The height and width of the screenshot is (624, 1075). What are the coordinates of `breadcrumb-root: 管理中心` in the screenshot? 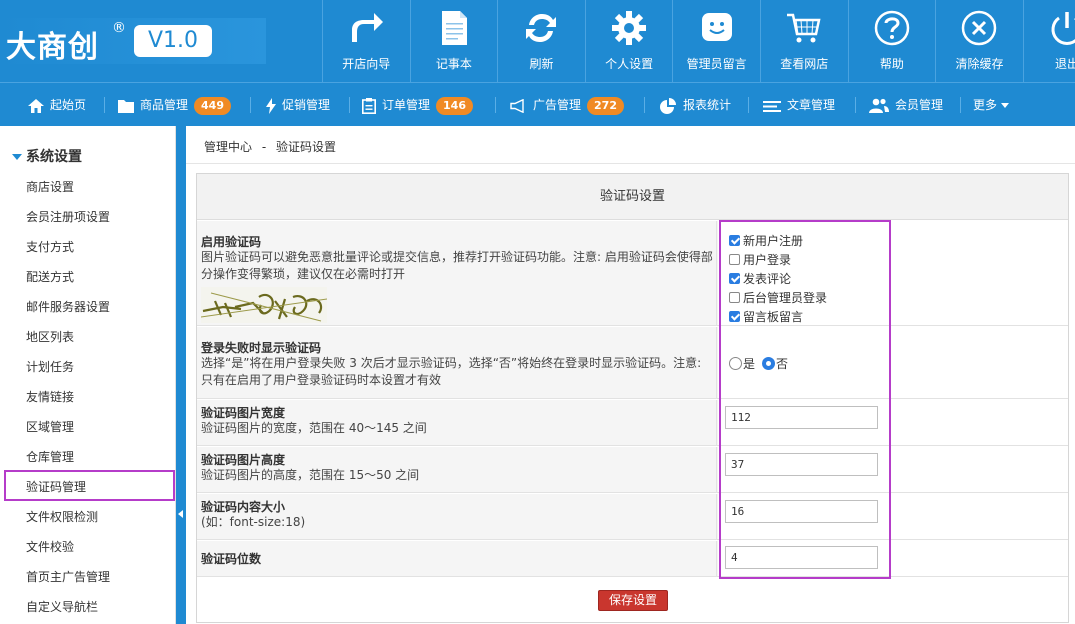 It's located at (228, 147).